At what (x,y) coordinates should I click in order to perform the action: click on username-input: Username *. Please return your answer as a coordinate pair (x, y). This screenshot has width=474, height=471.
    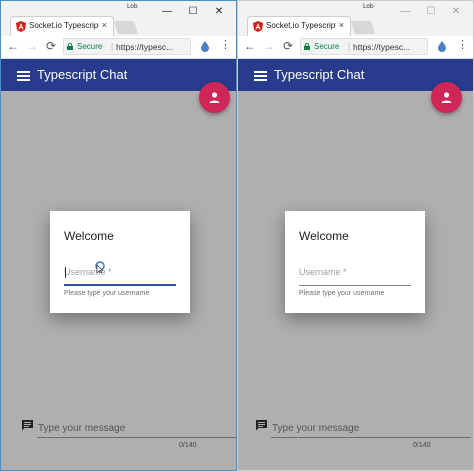
    Looking at the image, I should click on (323, 272).